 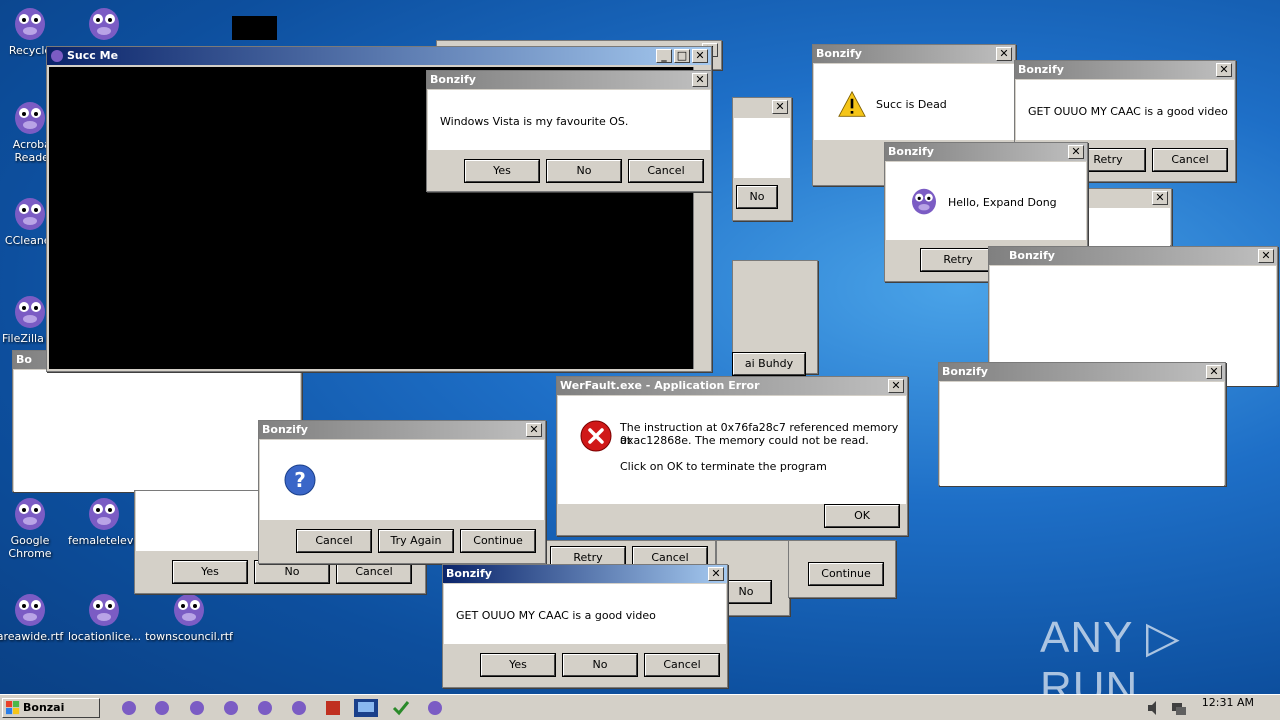 What do you see at coordinates (723, 466) in the screenshot?
I see `error-message-line3: Click on OK to terminate the program` at bounding box center [723, 466].